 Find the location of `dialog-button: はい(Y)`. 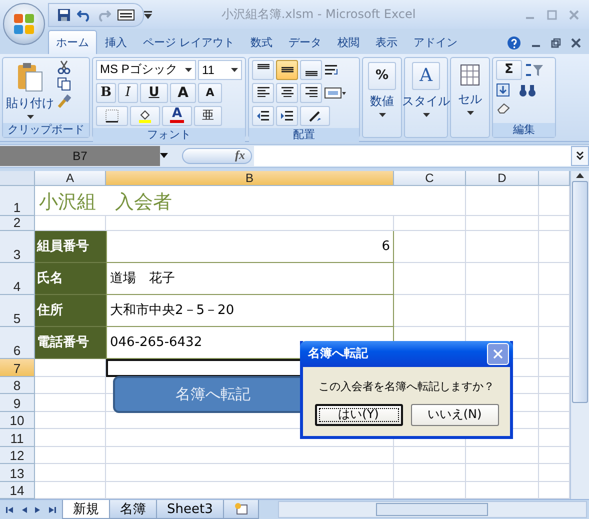

dialog-button: はい(Y) is located at coordinates (358, 415).